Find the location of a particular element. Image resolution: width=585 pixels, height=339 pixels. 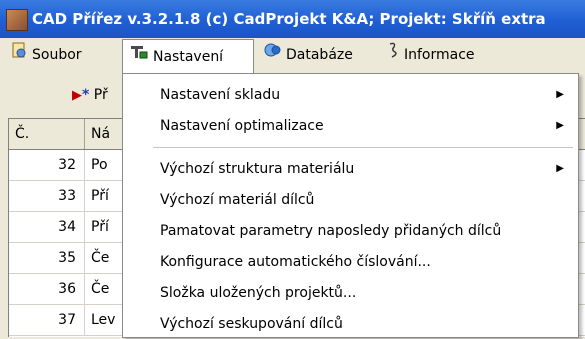

menu-soubor: Soubor is located at coordinates (46, 55).